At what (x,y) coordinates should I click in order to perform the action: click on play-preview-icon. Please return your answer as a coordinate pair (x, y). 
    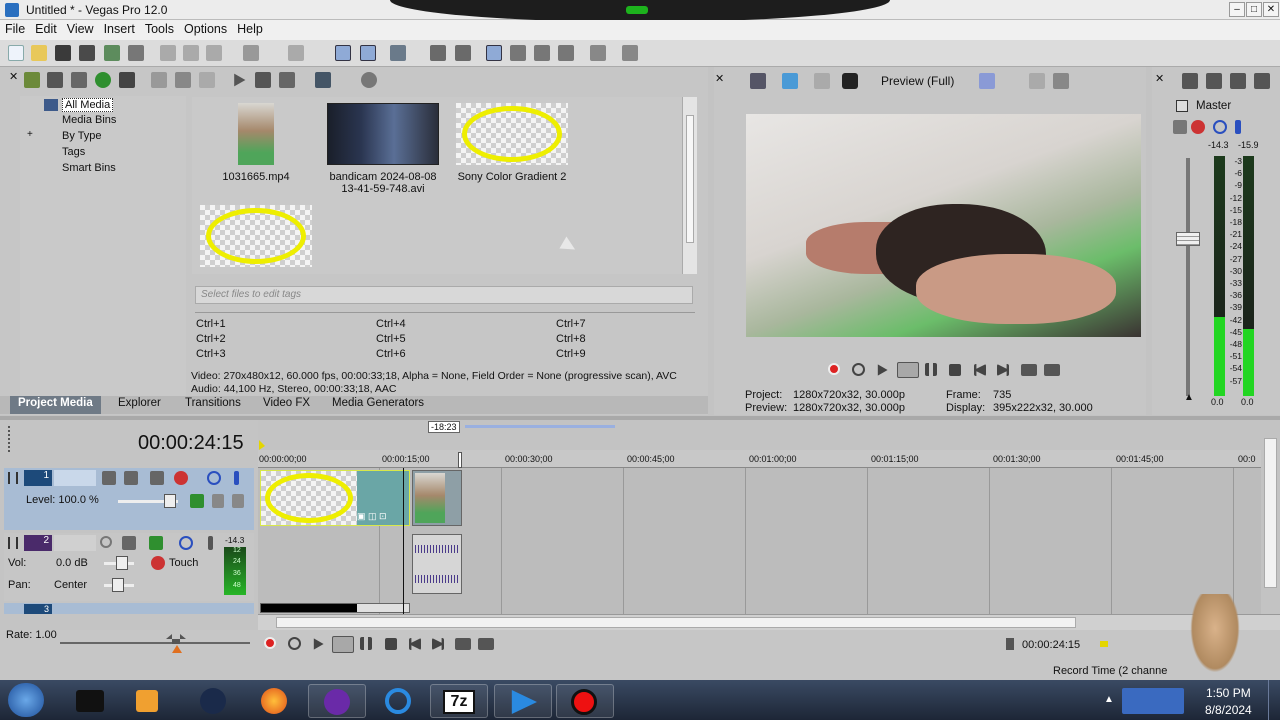
    Looking at the image, I should click on (240, 80).